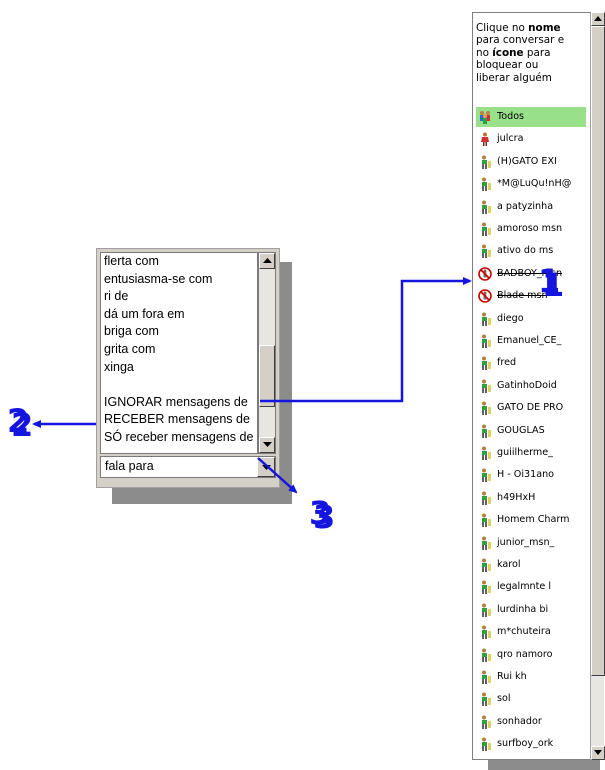 Image resolution: width=605 pixels, height=770 pixels. What do you see at coordinates (320, 513) in the screenshot?
I see `callout-3: 3` at bounding box center [320, 513].